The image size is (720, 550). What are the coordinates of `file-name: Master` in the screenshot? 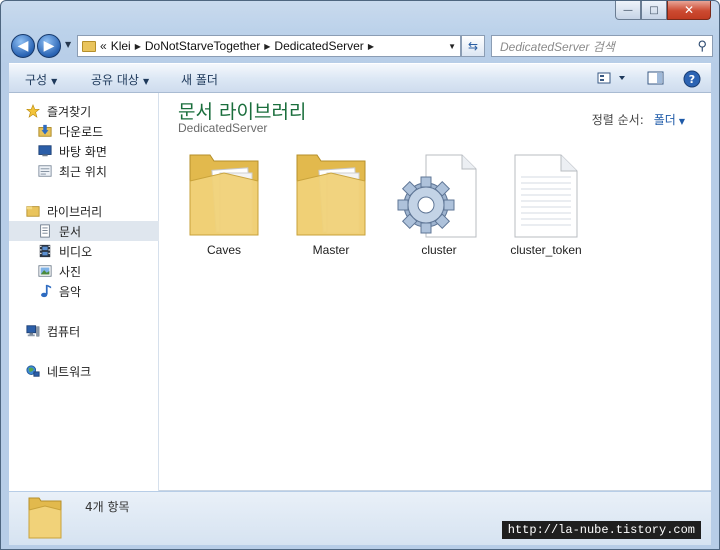 It's located at (331, 250).